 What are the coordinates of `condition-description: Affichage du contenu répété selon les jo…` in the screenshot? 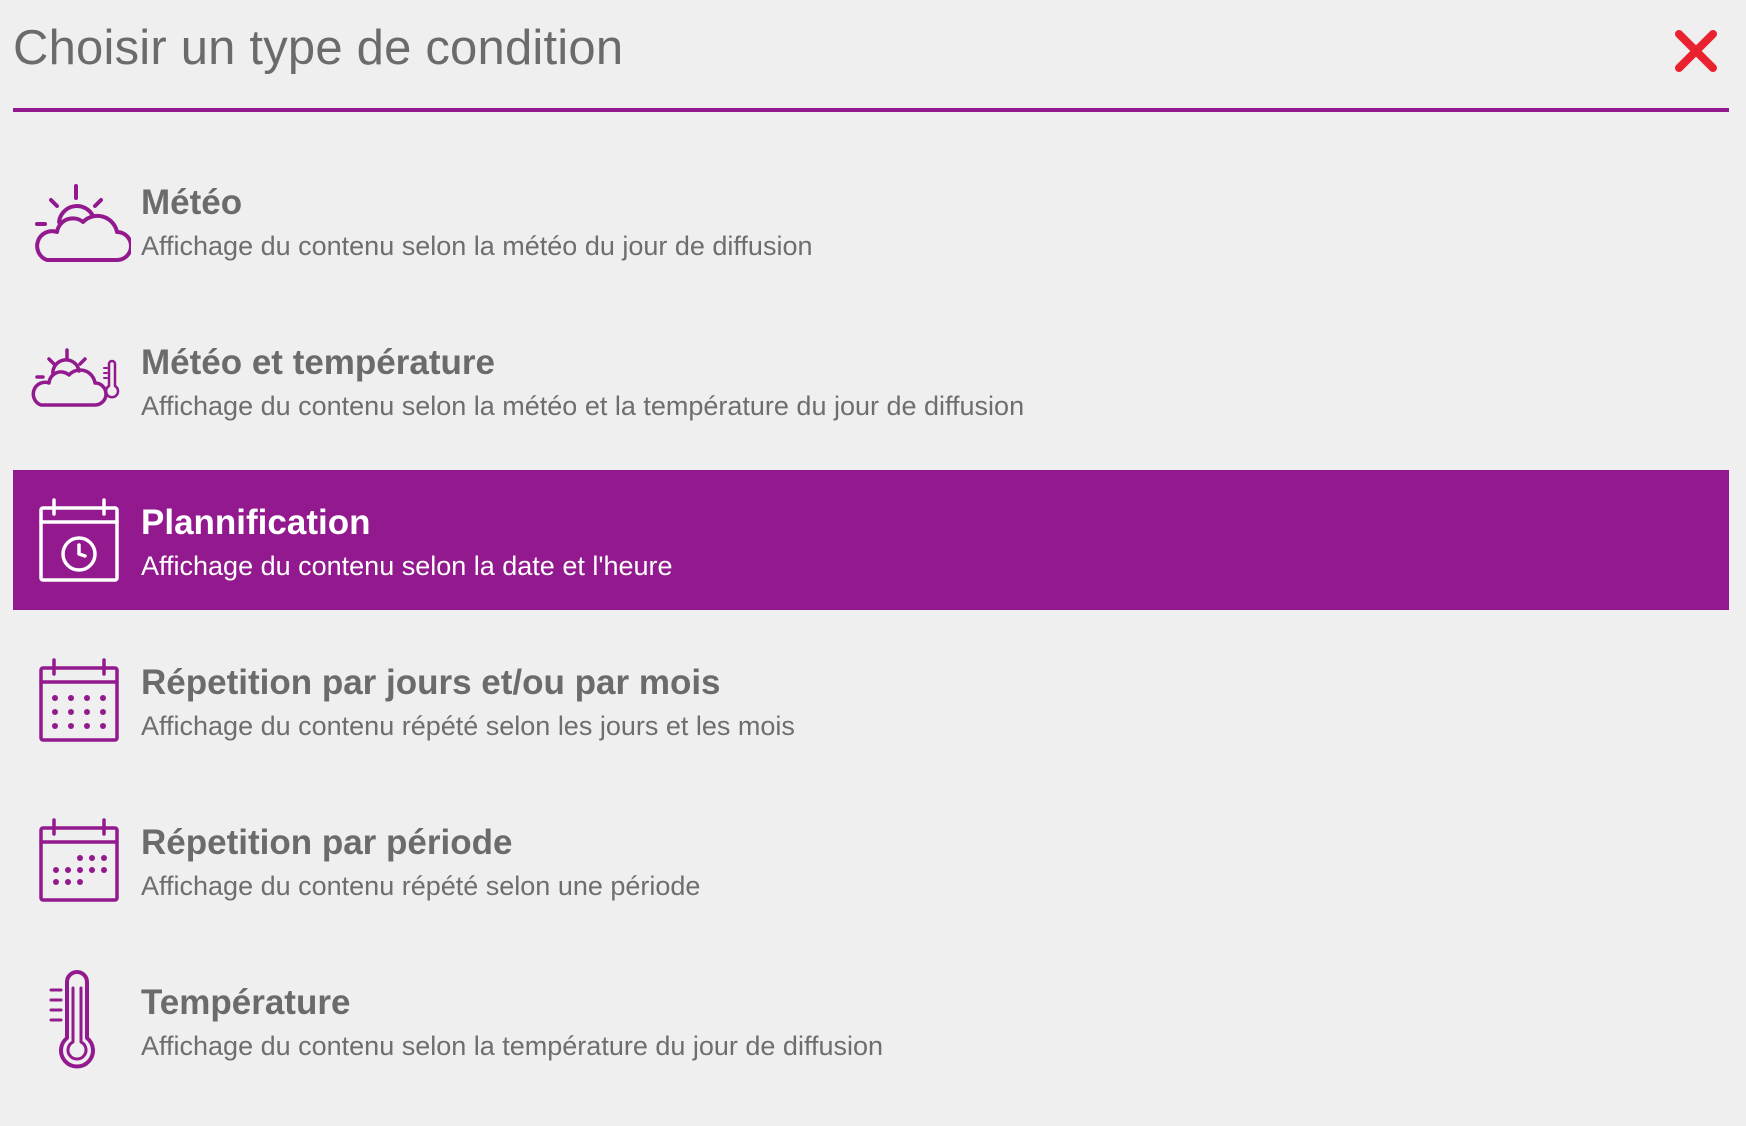 It's located at (468, 726).